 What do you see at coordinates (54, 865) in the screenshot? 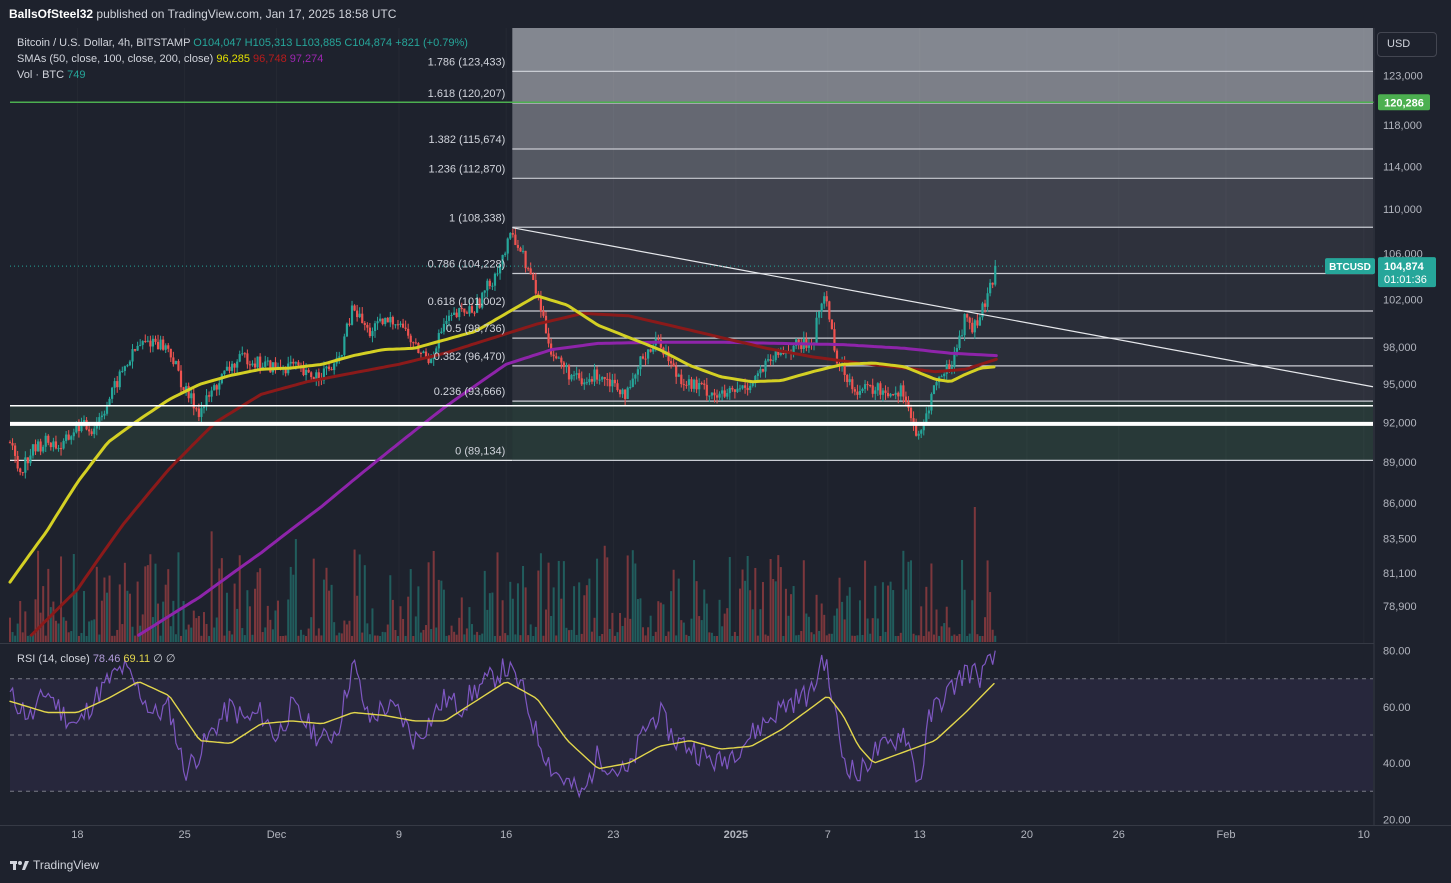
I see `footer-brand: TradingView` at bounding box center [54, 865].